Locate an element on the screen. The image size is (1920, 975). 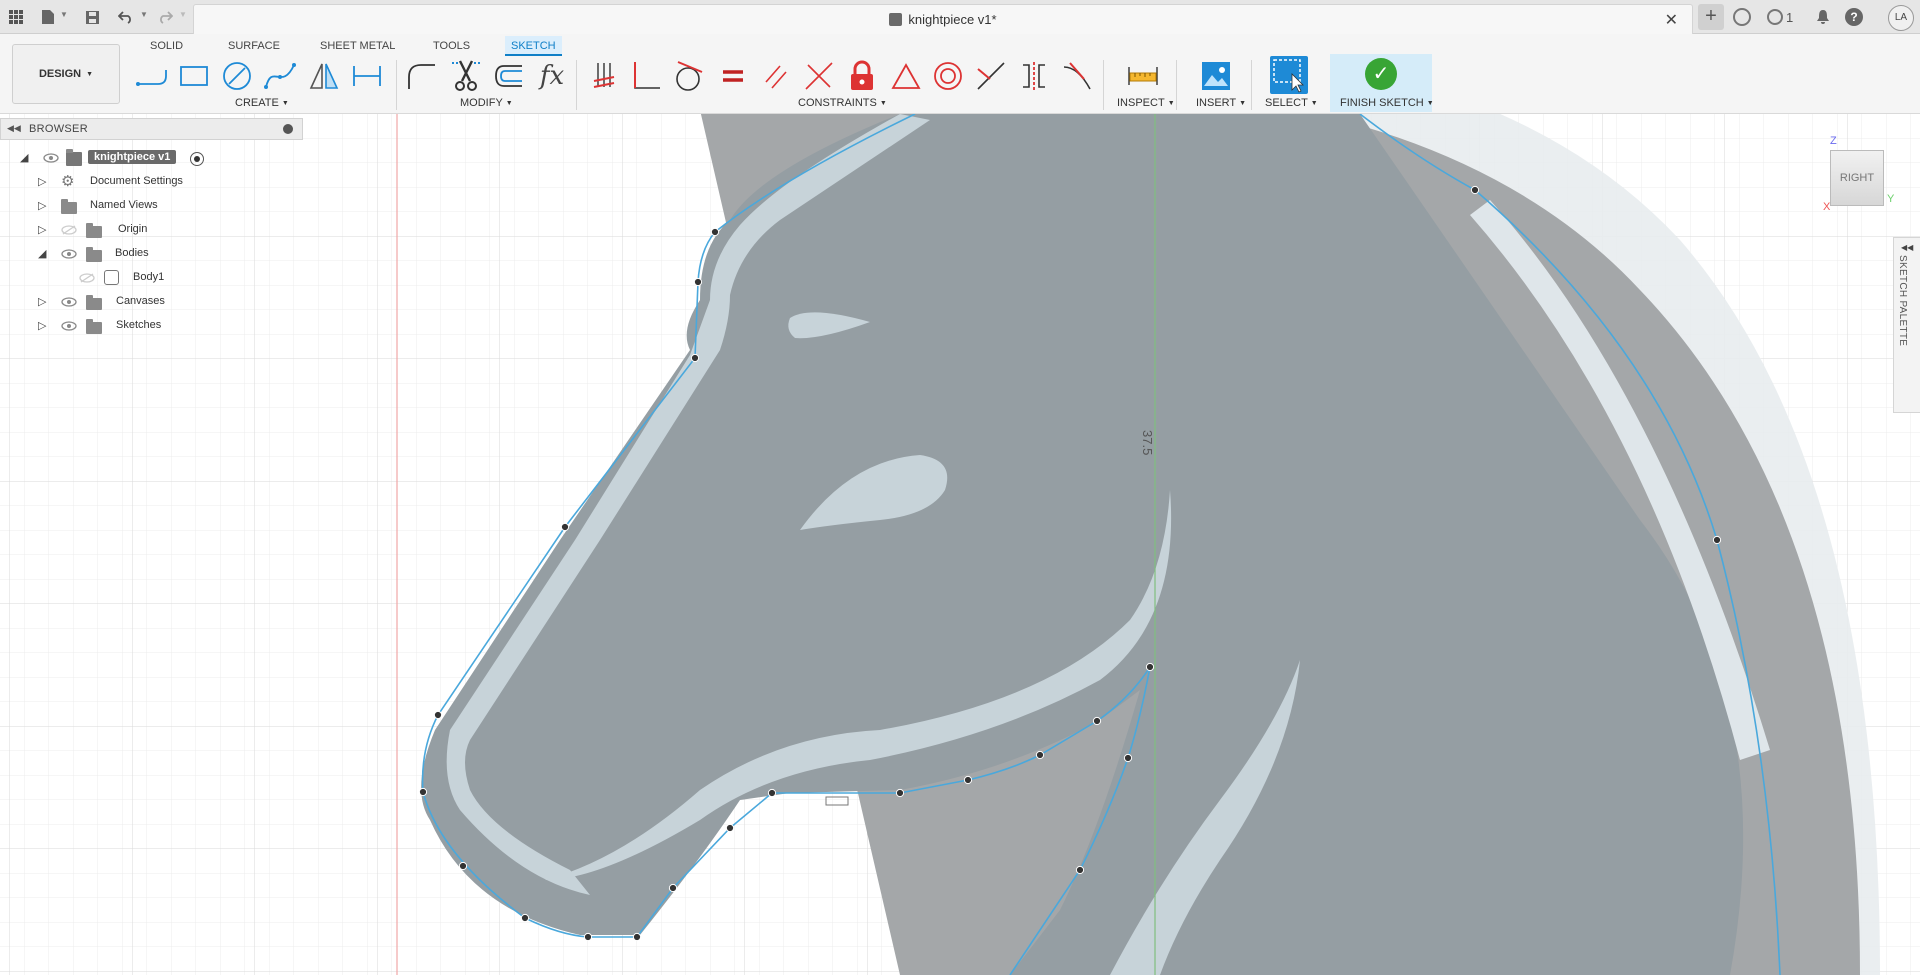
collinear-constraint-icon is located at coordinates (991, 76).